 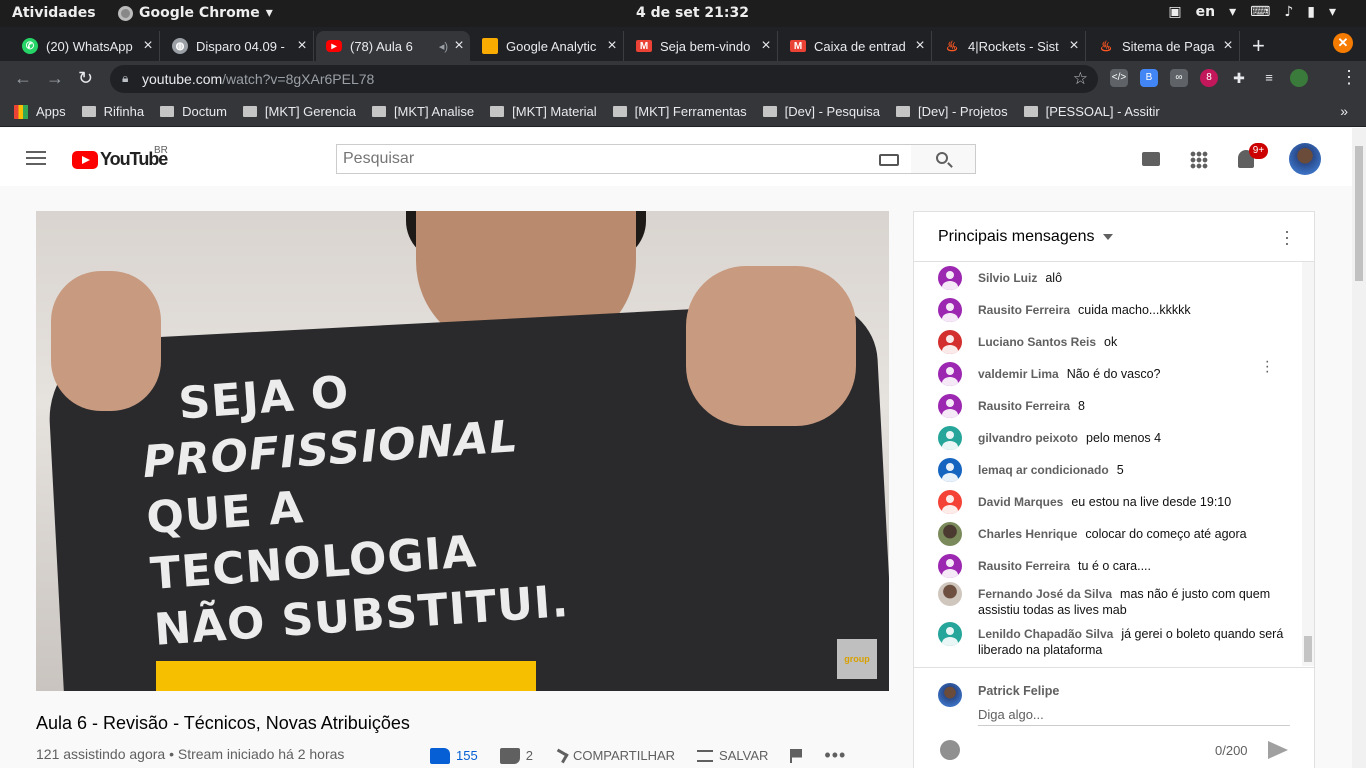 What do you see at coordinates (1113, 470) in the screenshot?
I see `chat-message: lemaq ar condicionado 5` at bounding box center [1113, 470].